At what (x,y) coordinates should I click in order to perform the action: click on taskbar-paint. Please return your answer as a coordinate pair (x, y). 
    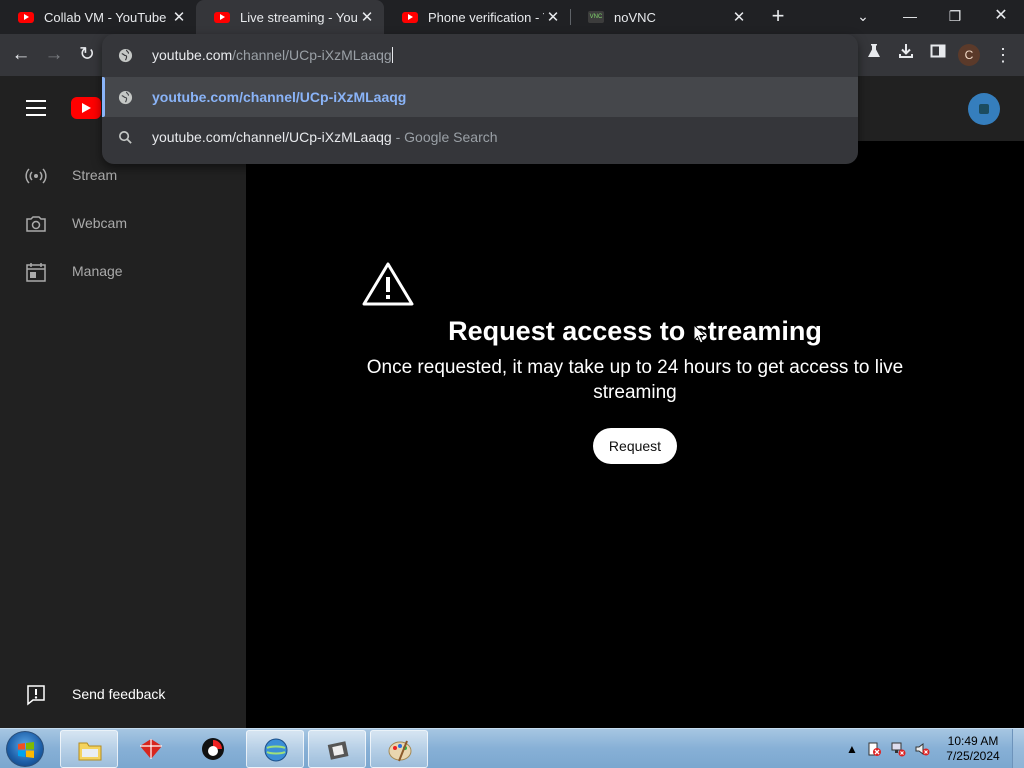
    Looking at the image, I should click on (399, 749).